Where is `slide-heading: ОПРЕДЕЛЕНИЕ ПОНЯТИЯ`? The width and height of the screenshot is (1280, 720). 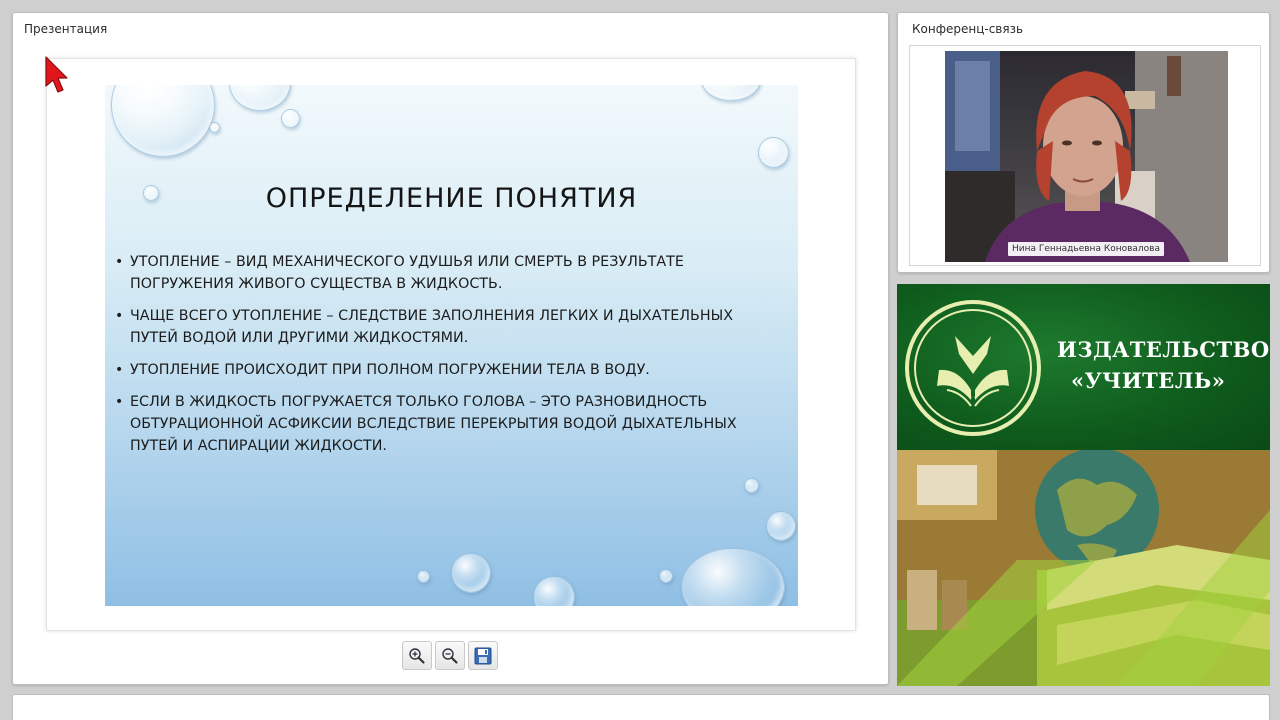
slide-heading: ОПРЕДЕЛЕНИЕ ПОНЯТИЯ is located at coordinates (451, 198).